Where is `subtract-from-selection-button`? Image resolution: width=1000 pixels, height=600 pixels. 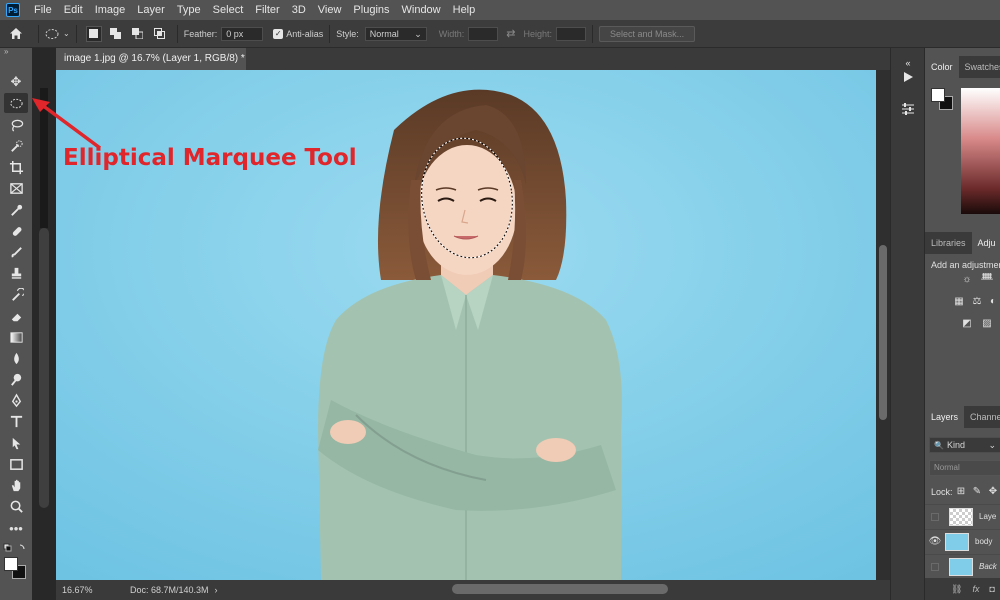 subtract-from-selection-button is located at coordinates (138, 34).